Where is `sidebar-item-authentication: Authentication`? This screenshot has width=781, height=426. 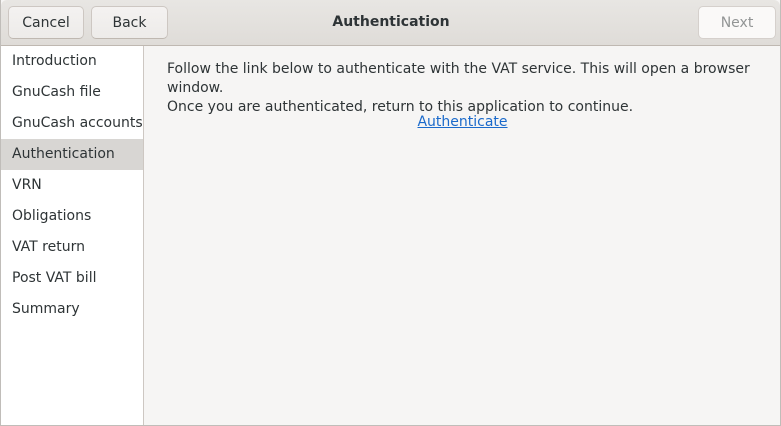
sidebar-item-authentication: Authentication is located at coordinates (72, 154).